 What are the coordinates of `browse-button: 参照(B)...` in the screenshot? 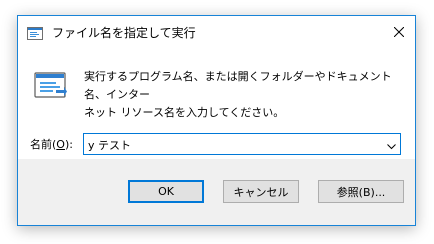 It's located at (361, 191).